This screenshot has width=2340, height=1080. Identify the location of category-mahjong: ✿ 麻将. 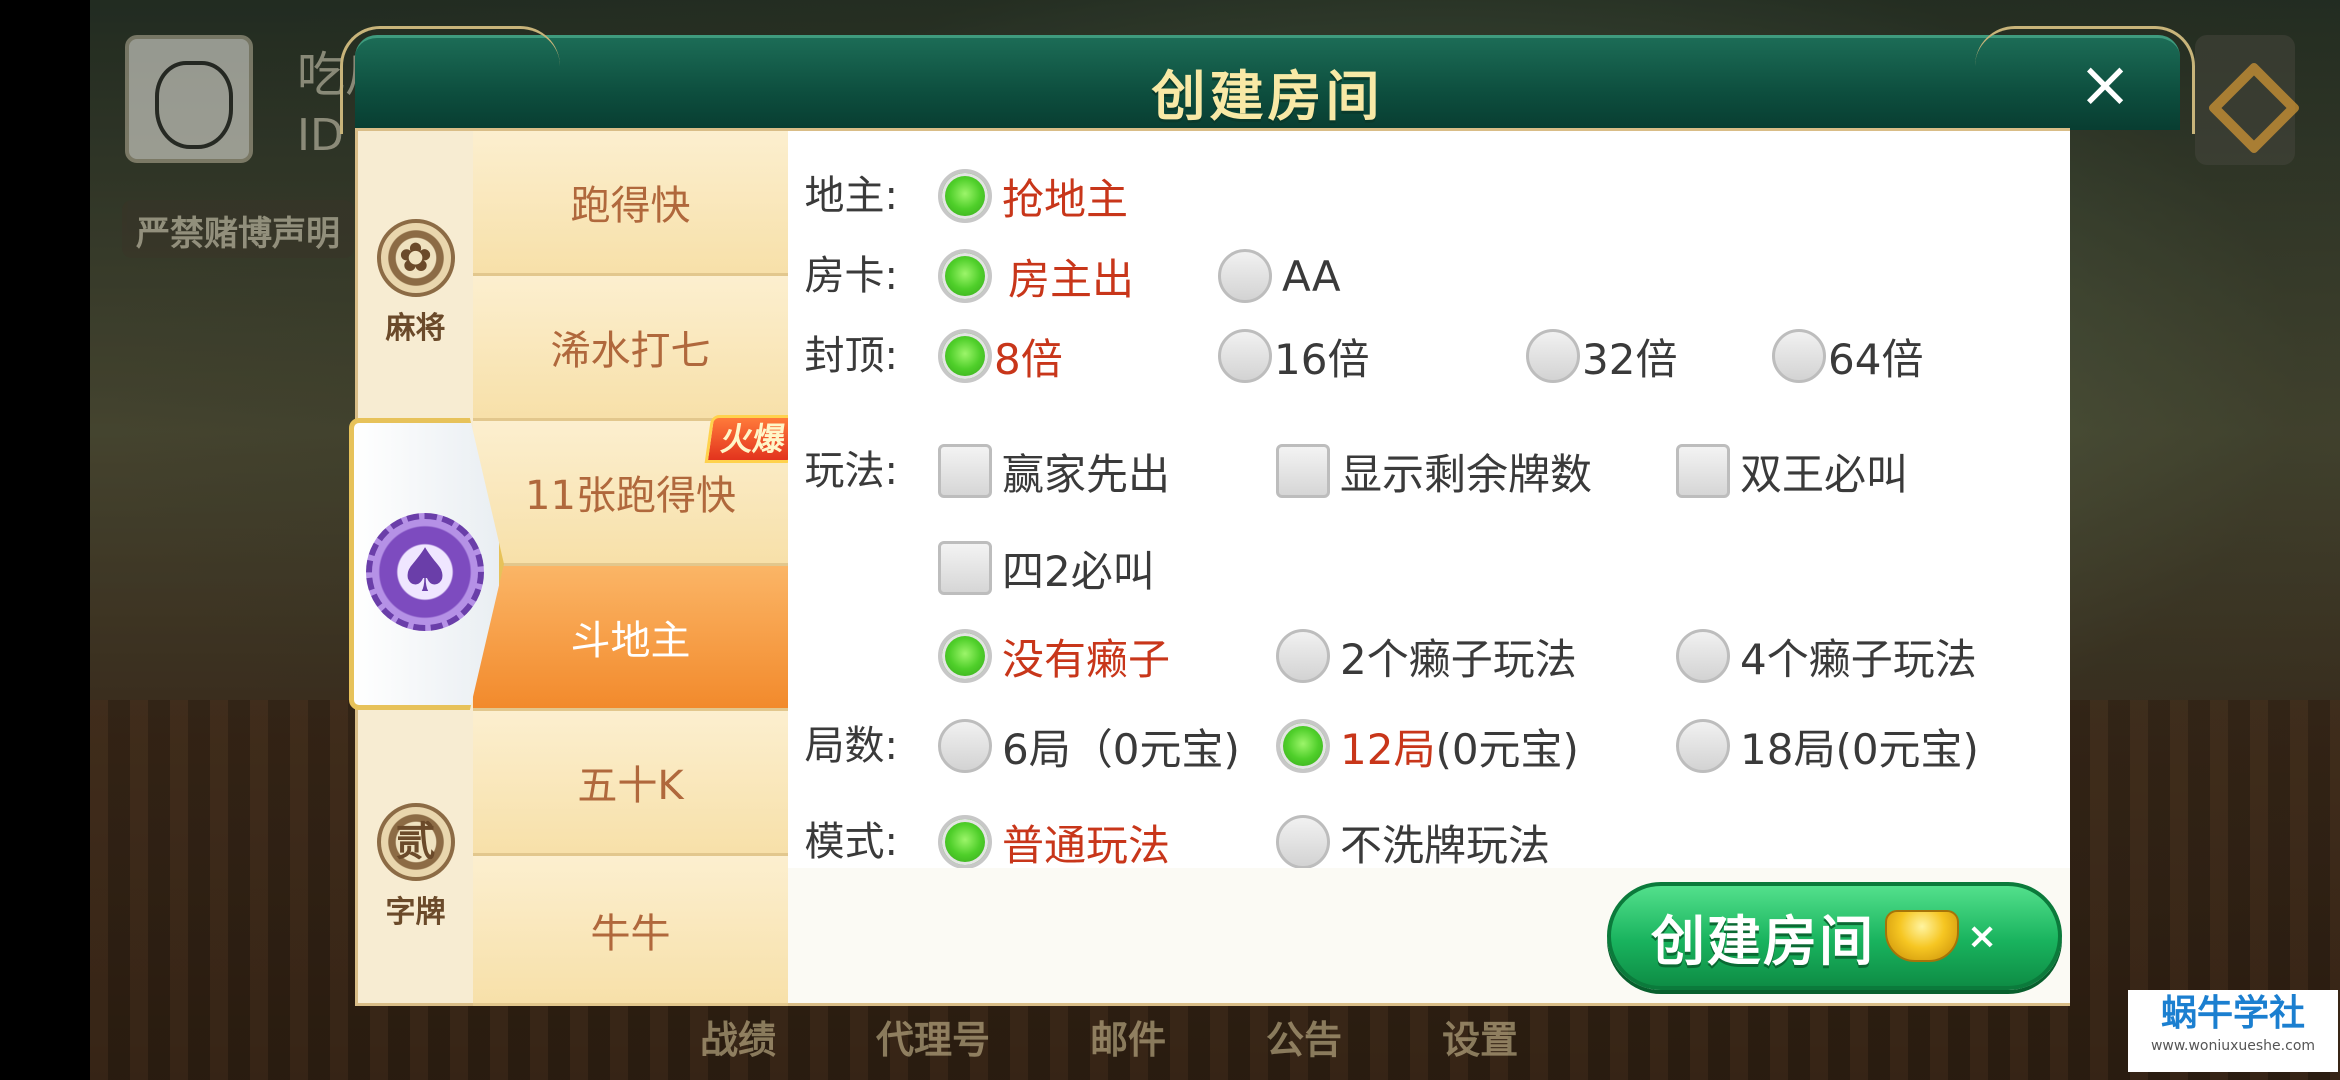
(415, 283).